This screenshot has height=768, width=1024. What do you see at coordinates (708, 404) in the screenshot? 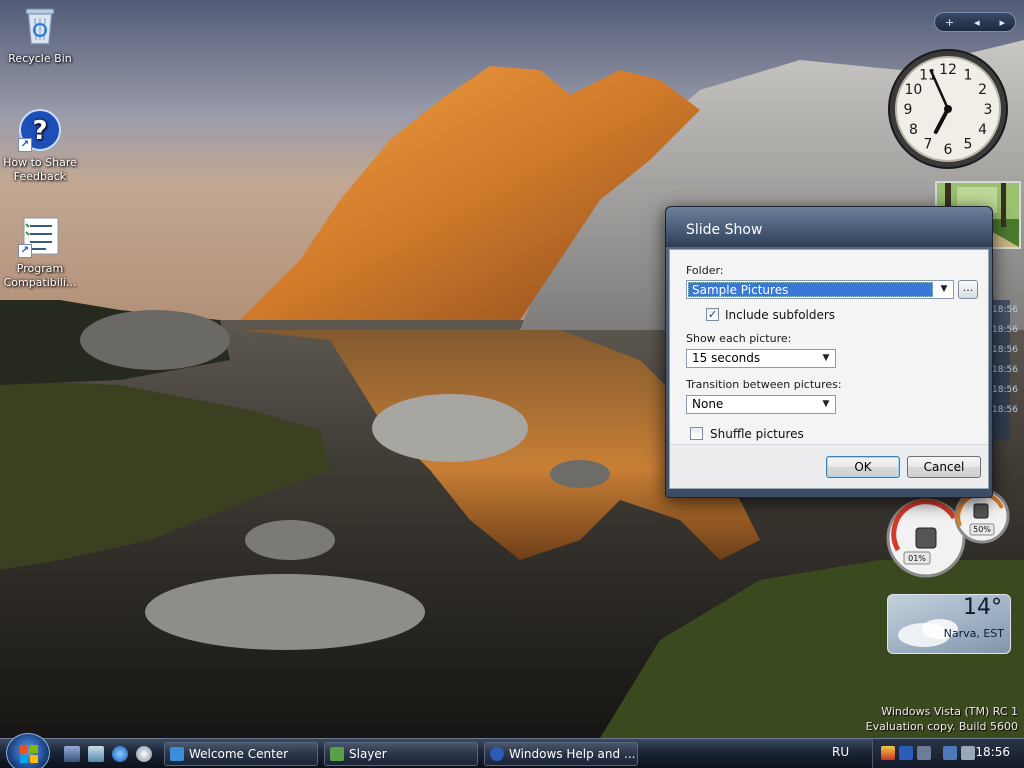
I see `transition-value: None` at bounding box center [708, 404].